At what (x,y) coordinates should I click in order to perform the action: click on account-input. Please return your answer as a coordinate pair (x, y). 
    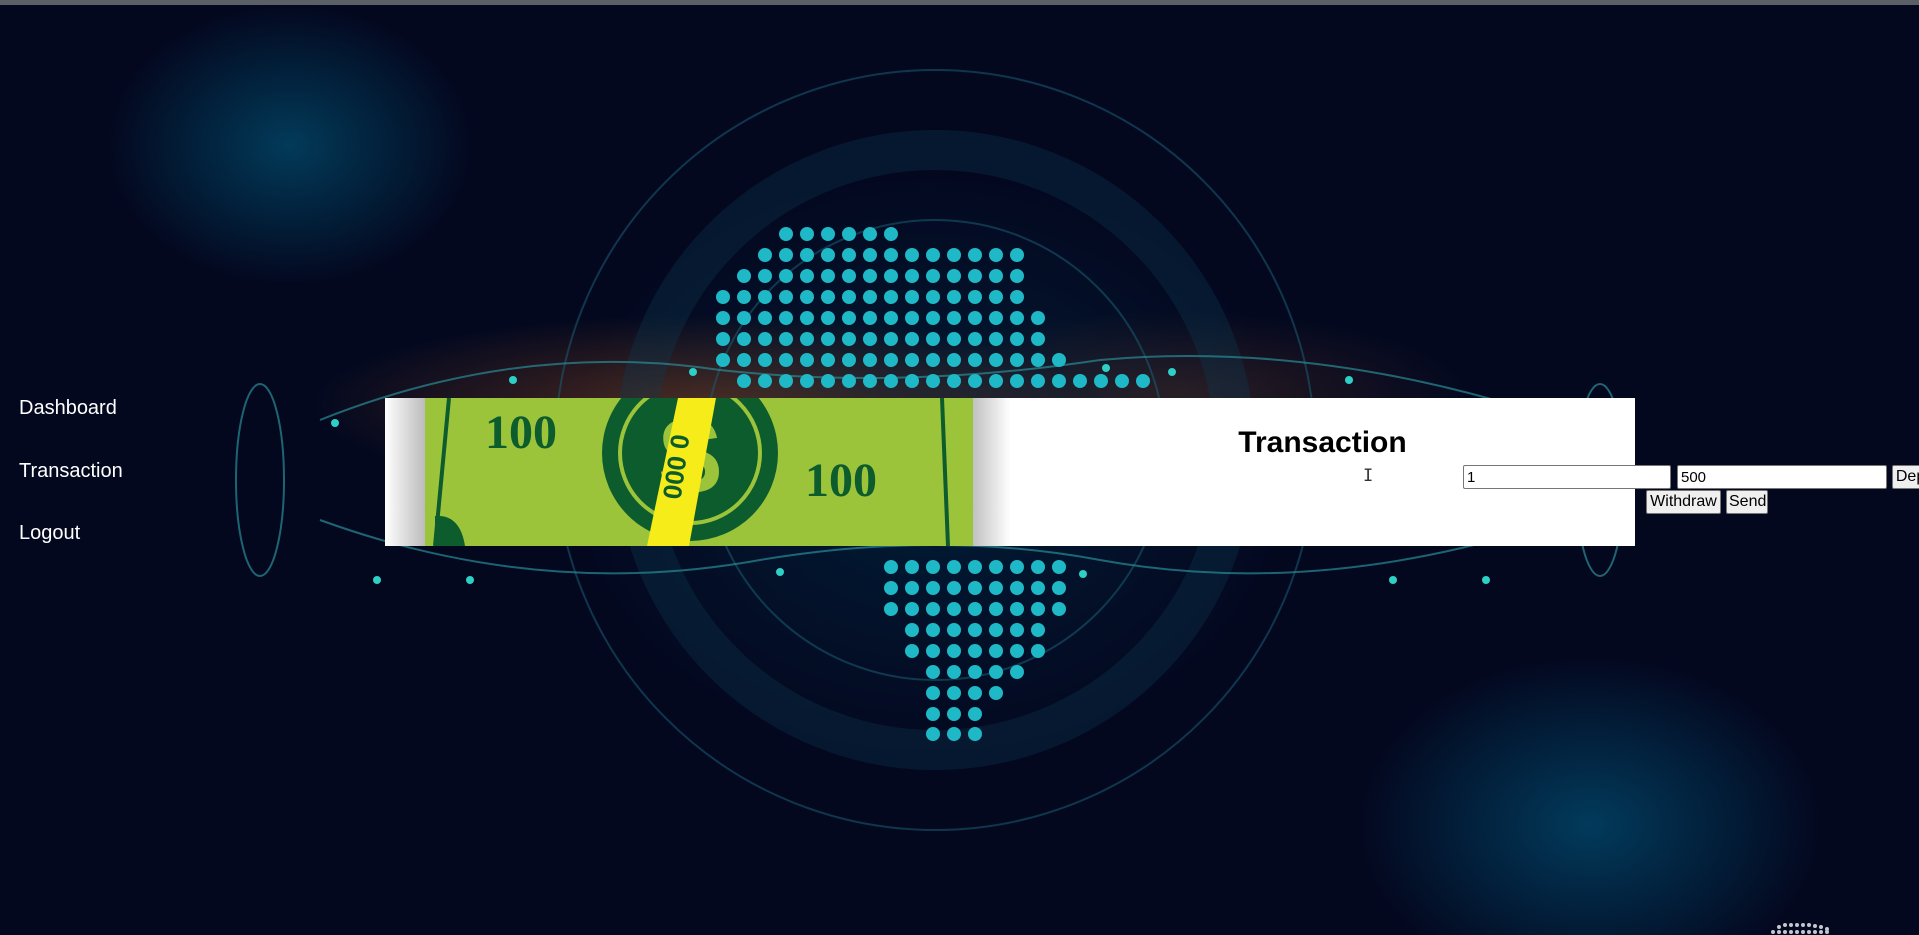
    Looking at the image, I should click on (1567, 477).